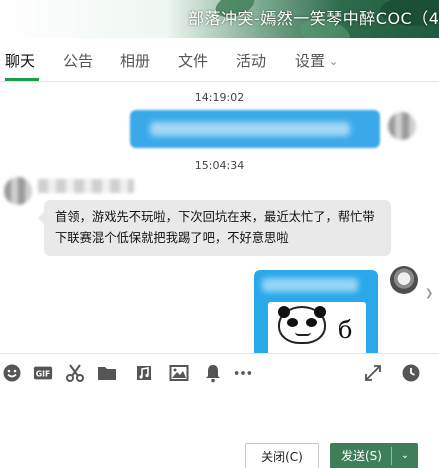 The width and height of the screenshot is (439, 468). Describe the element at coordinates (302, 325) in the screenshot. I see `panda-sticker-icon` at that location.